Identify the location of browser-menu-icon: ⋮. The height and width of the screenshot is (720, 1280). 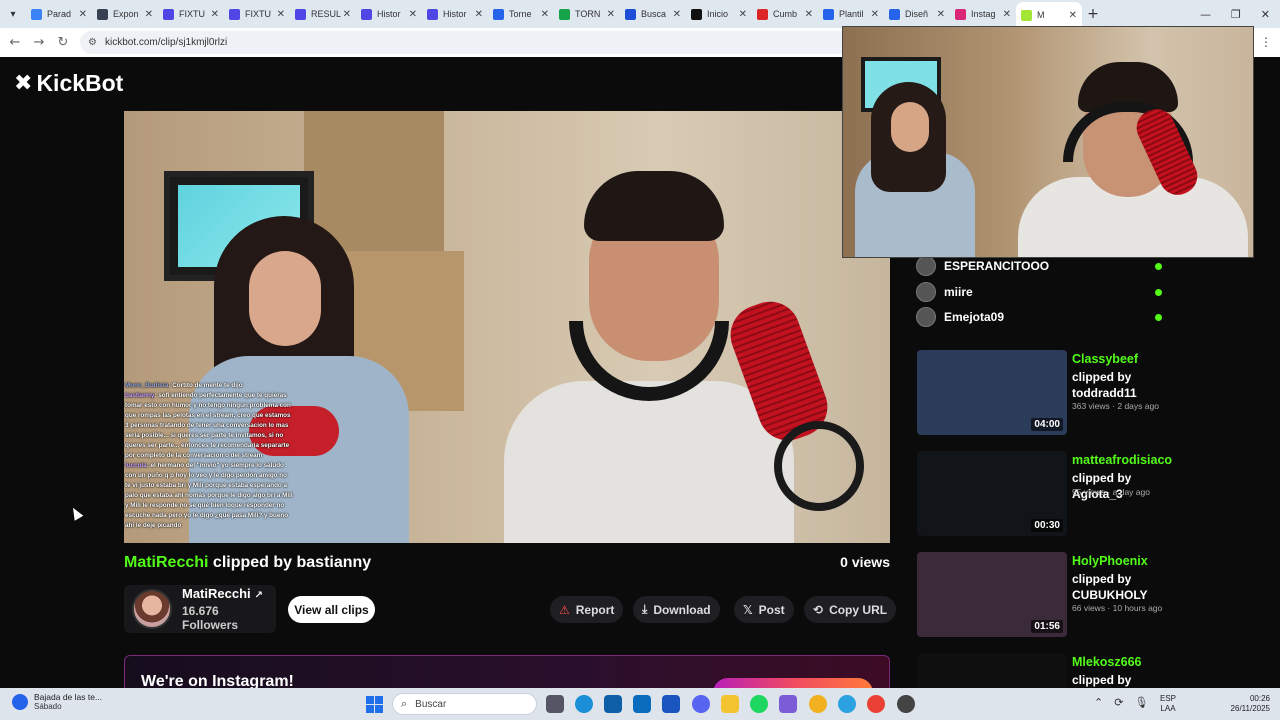
(1266, 42).